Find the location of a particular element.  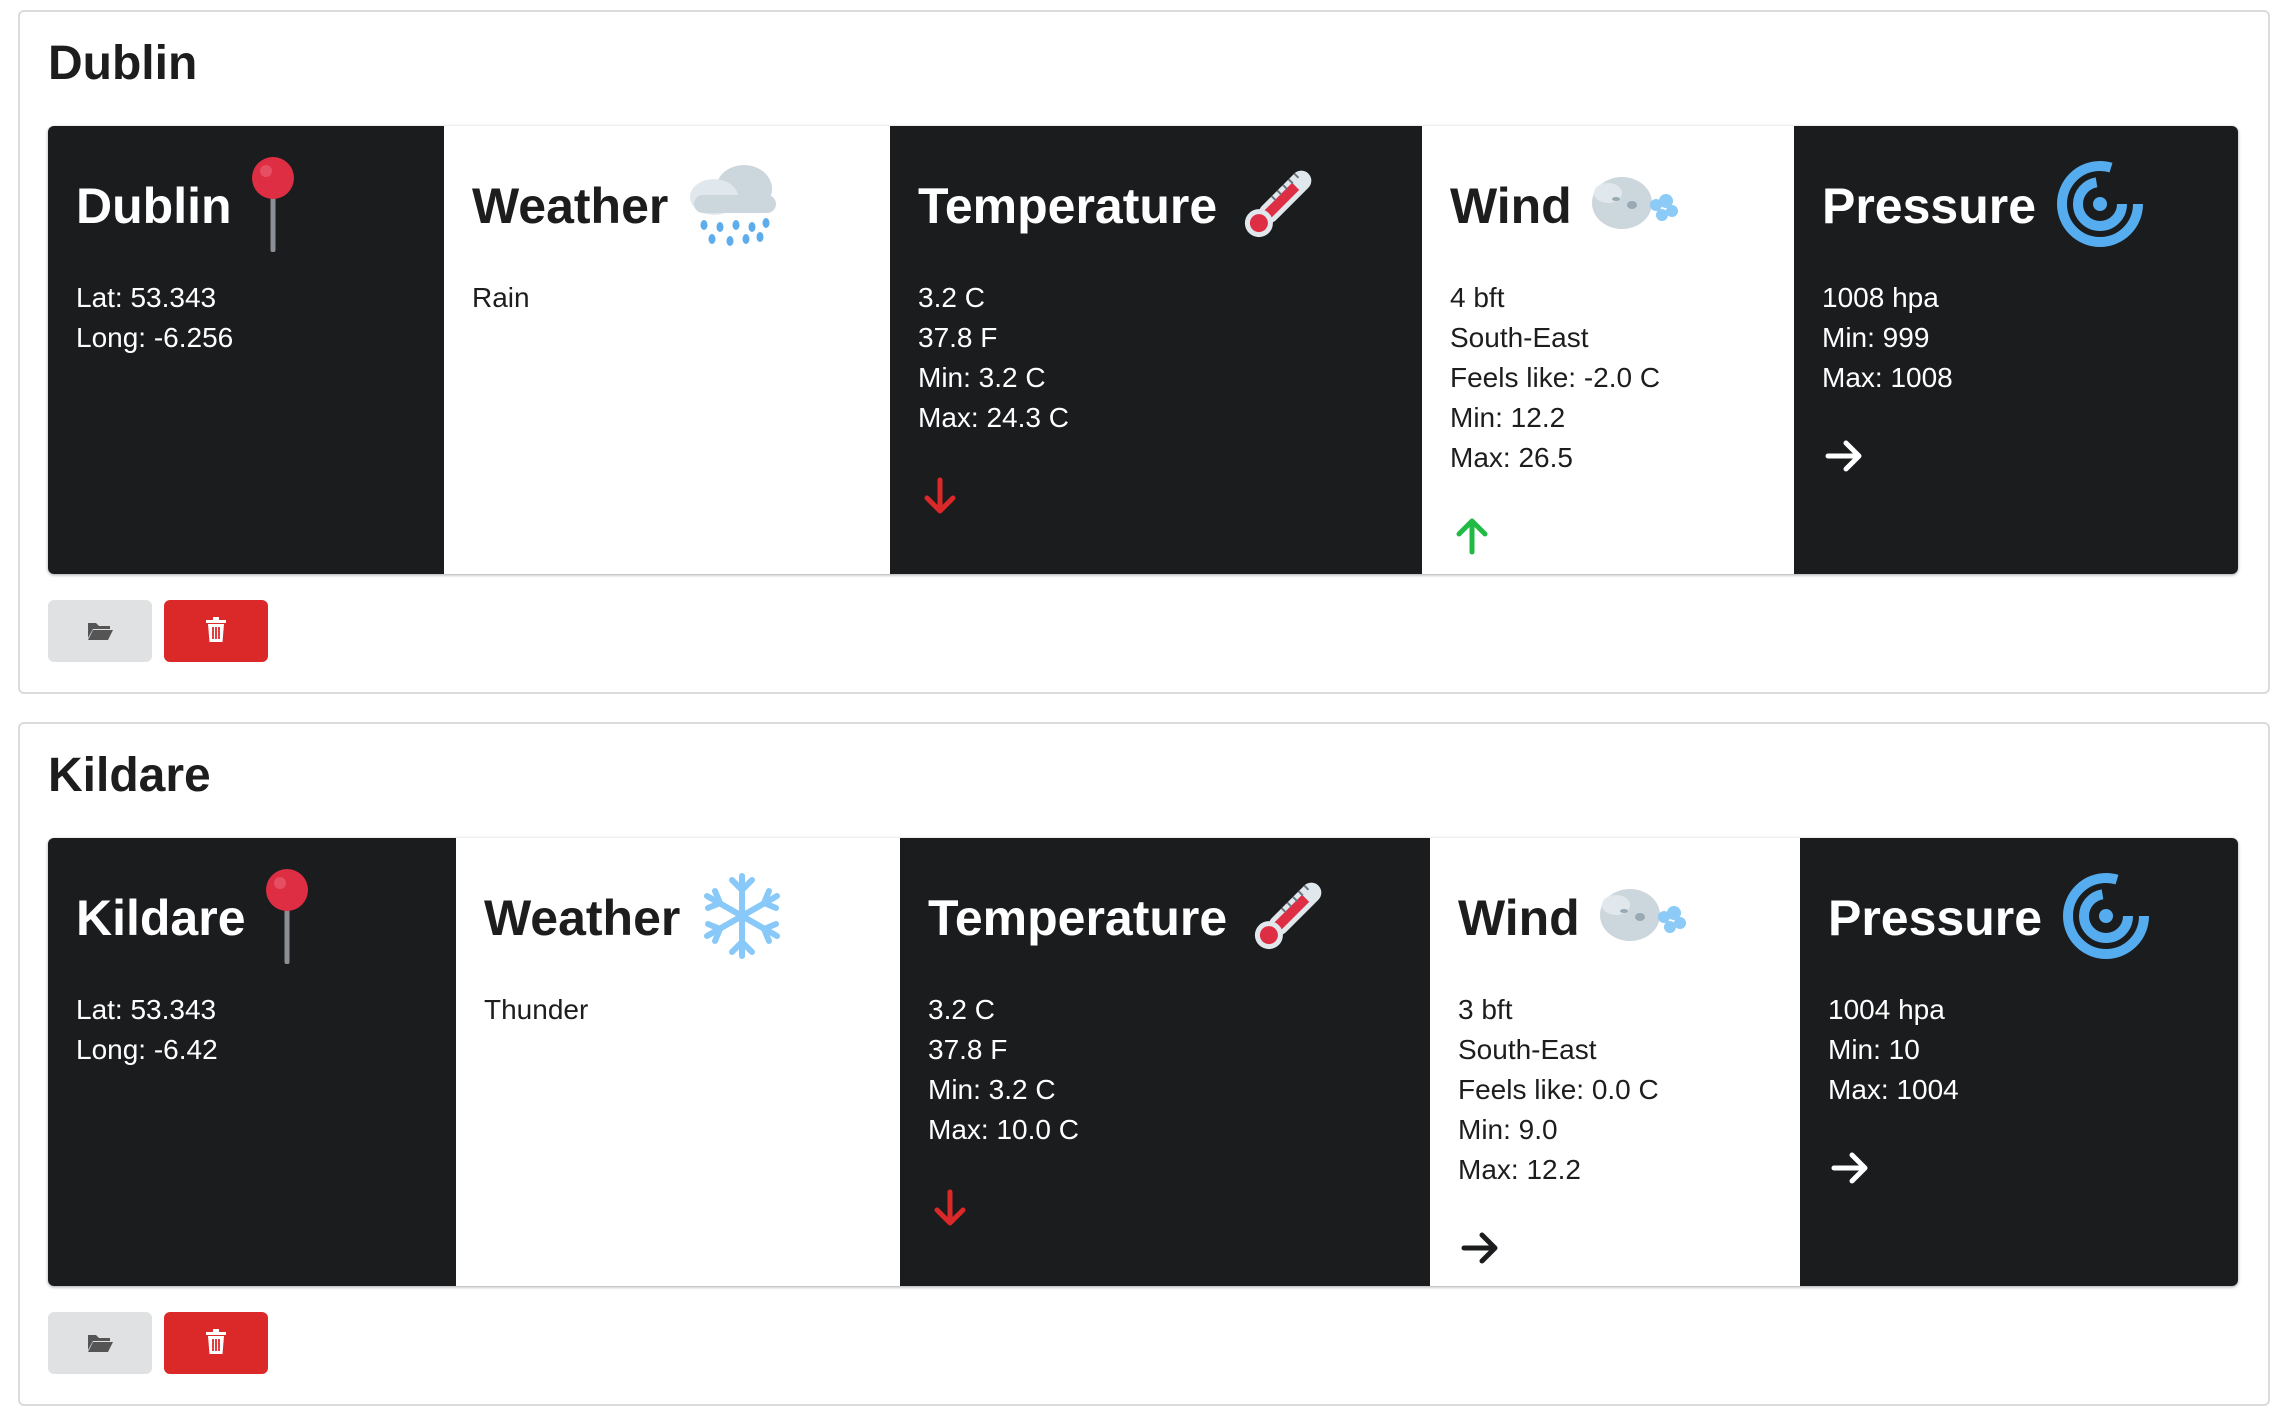

pressure-hpa: 1008 hpa is located at coordinates (1880, 297).